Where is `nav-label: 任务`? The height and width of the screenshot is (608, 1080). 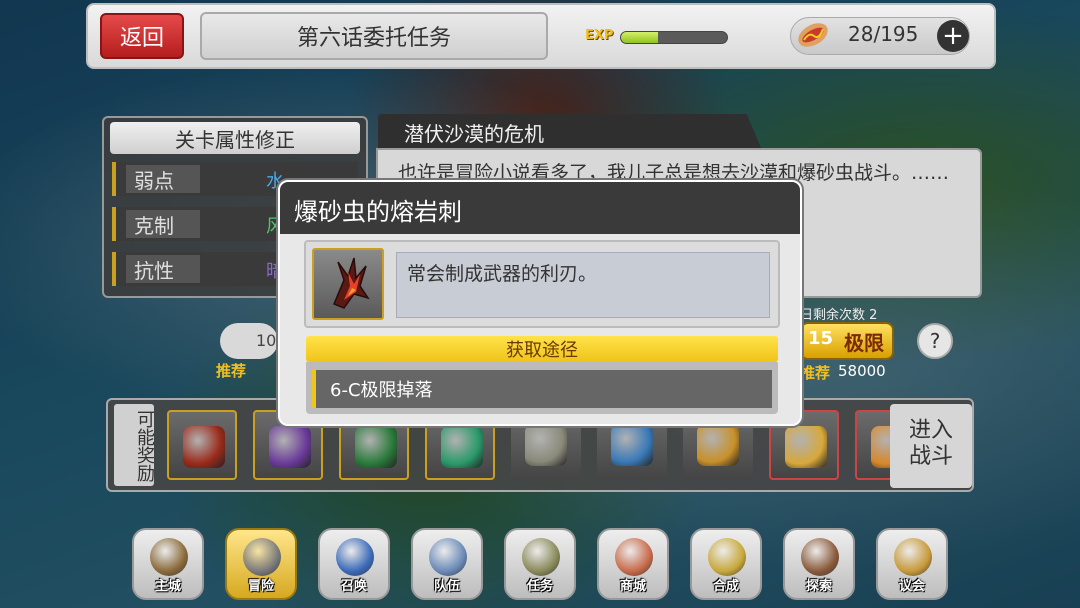 nav-label: 任务 is located at coordinates (539, 586).